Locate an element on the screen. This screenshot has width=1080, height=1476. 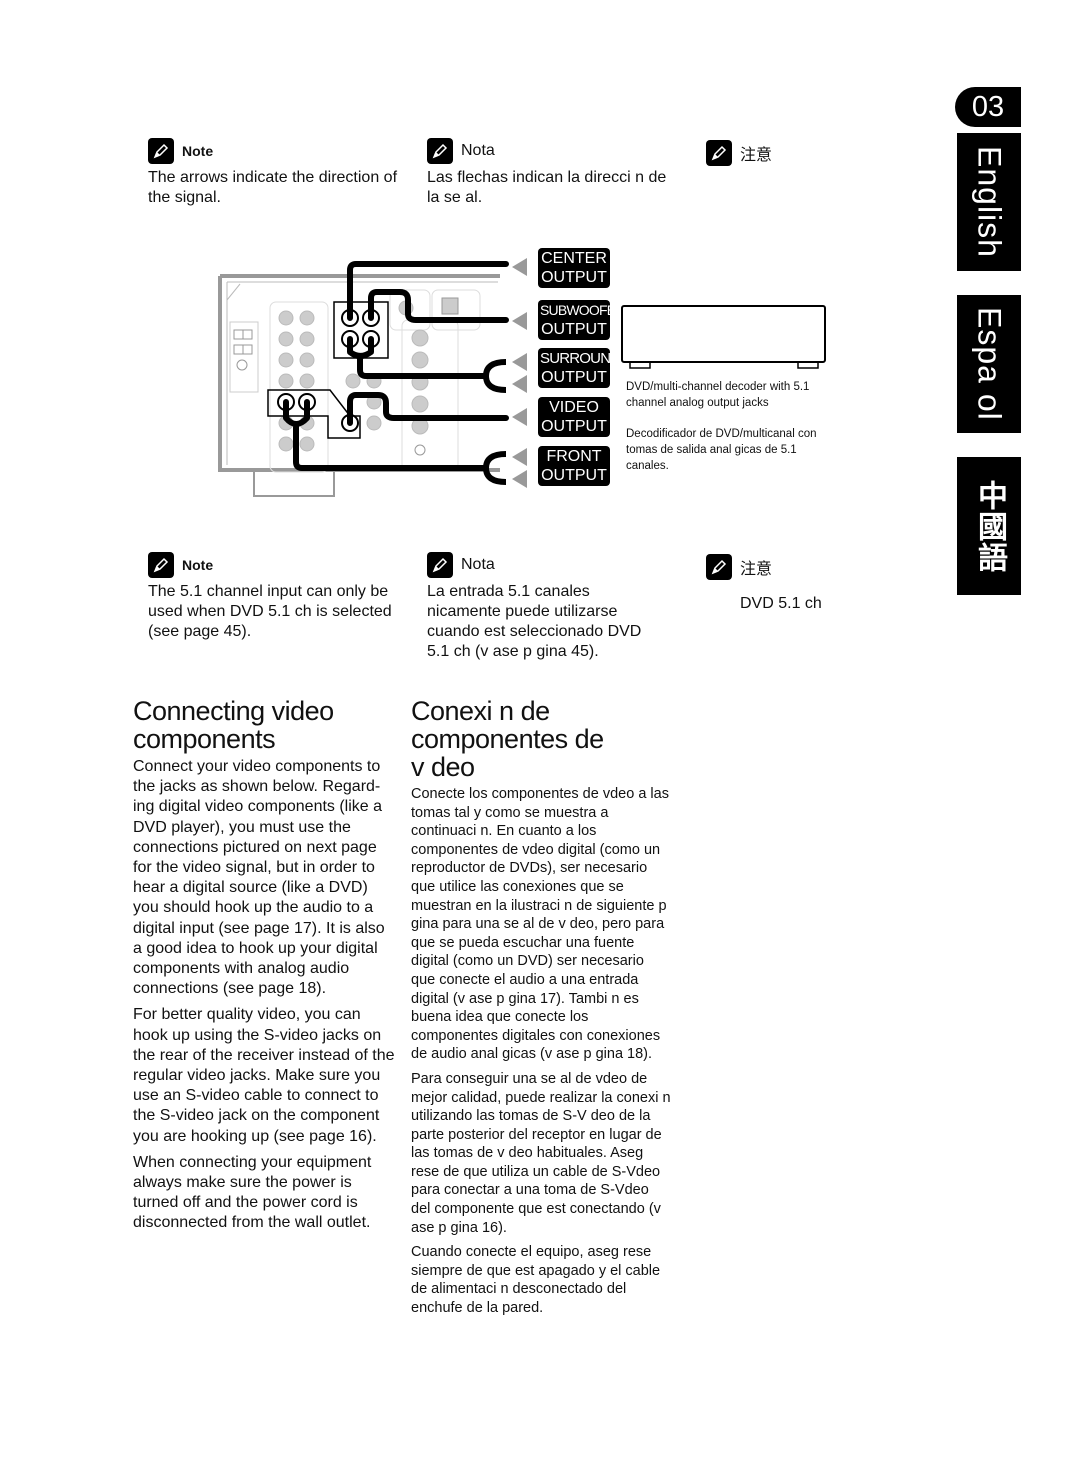
label-line1: SURROUND is located at coordinates (580, 358).